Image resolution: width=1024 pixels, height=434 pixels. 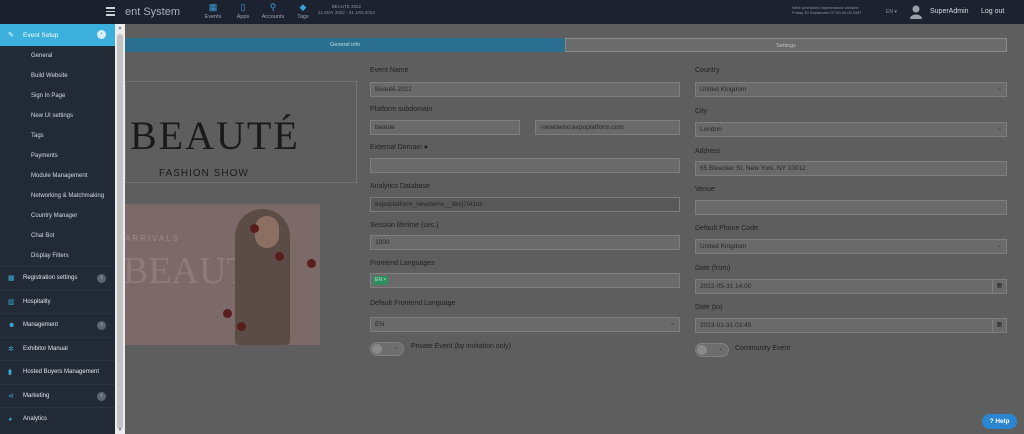 What do you see at coordinates (120, 430) in the screenshot?
I see `scroll-down-icon: ▼` at bounding box center [120, 430].